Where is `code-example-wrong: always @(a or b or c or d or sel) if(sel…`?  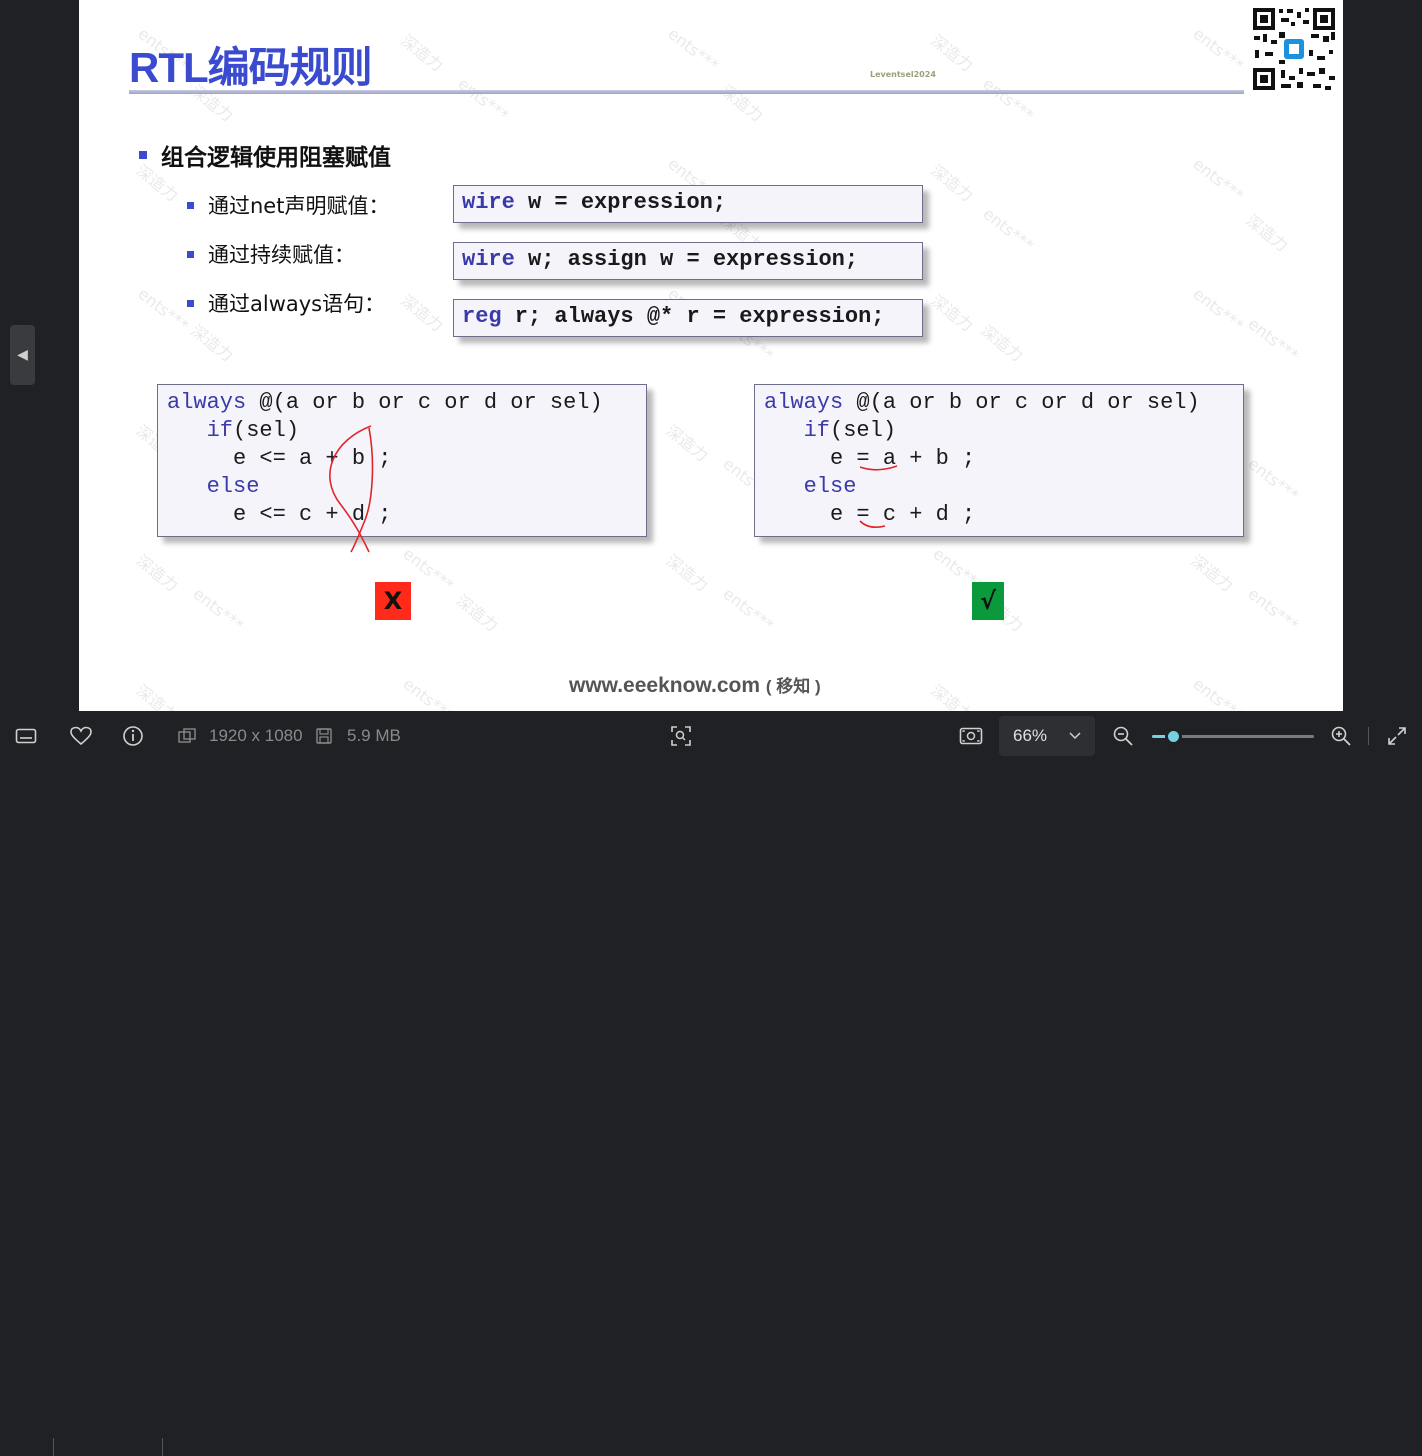
code-example-wrong: always @(a or b or c or d or sel) if(sel… is located at coordinates (402, 460).